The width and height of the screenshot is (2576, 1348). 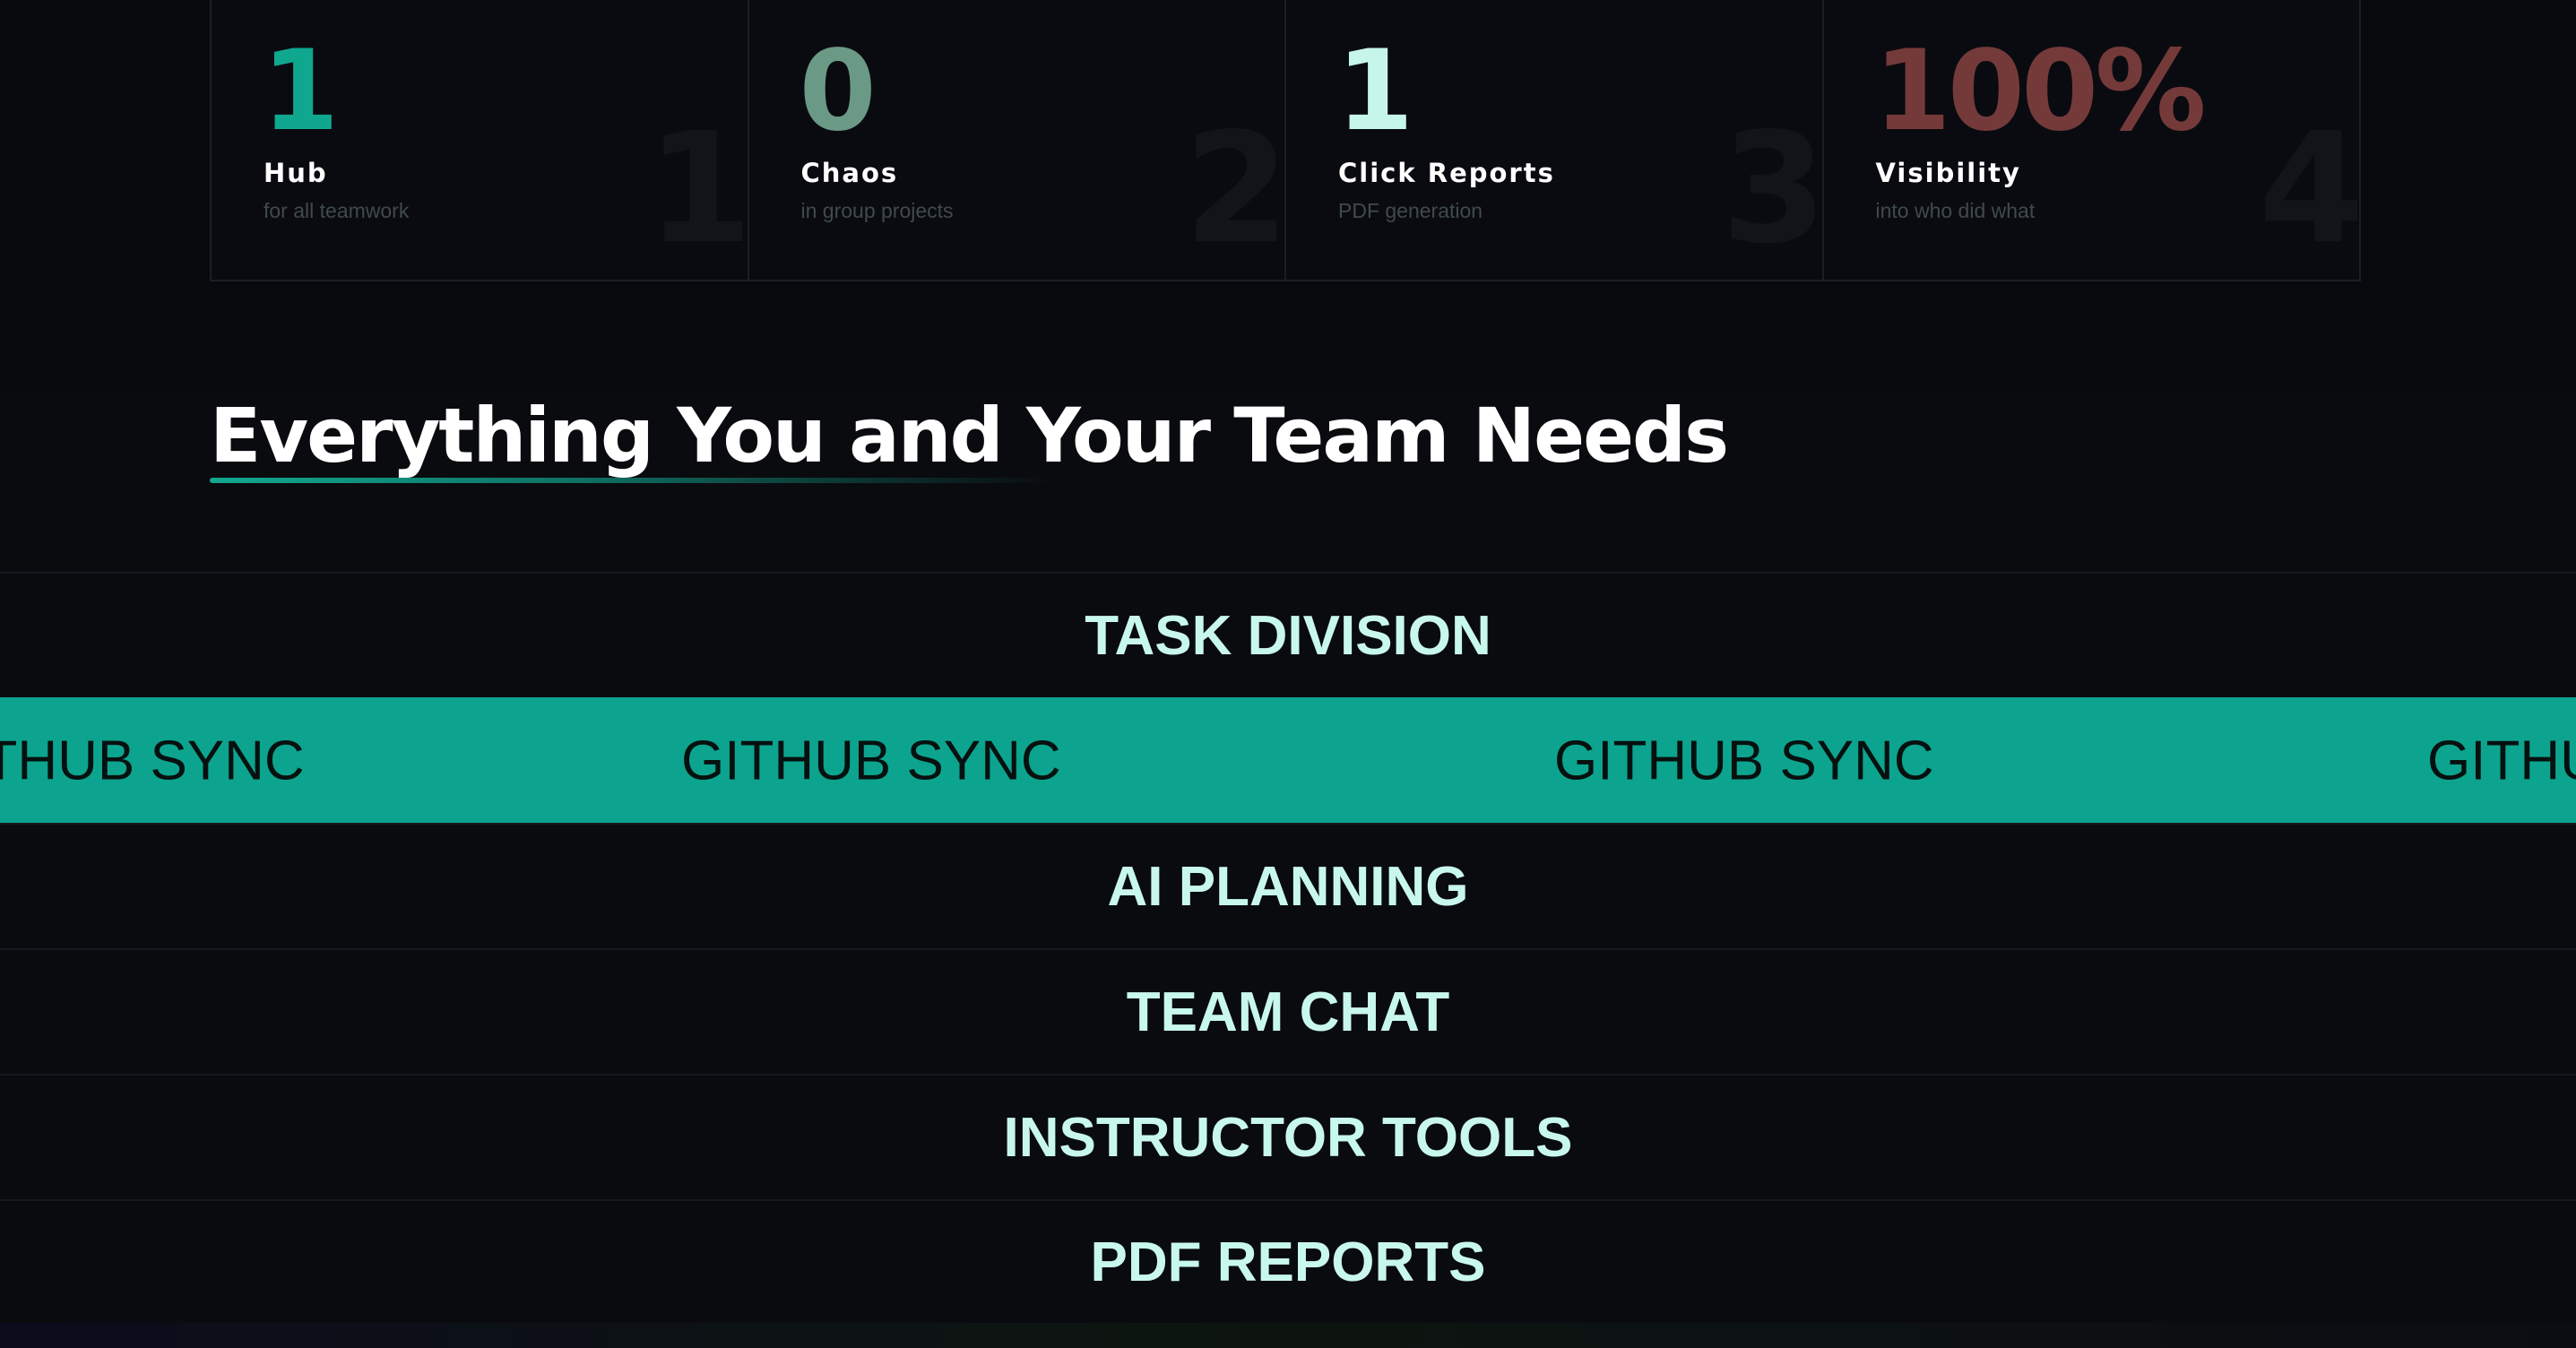 What do you see at coordinates (2308, 189) in the screenshot?
I see `stat-ghost-number: 4` at bounding box center [2308, 189].